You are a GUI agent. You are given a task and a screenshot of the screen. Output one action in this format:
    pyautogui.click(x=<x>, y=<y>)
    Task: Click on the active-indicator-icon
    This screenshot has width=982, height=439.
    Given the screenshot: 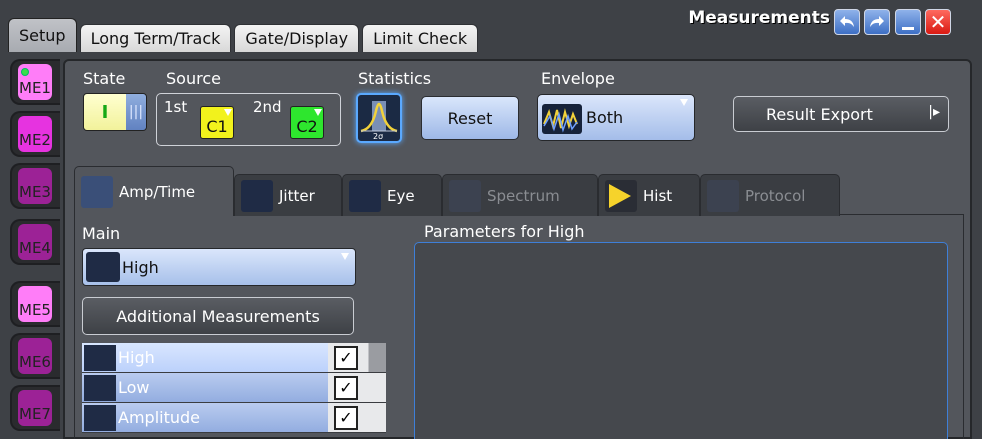 What is the action you would take?
    pyautogui.click(x=25, y=72)
    